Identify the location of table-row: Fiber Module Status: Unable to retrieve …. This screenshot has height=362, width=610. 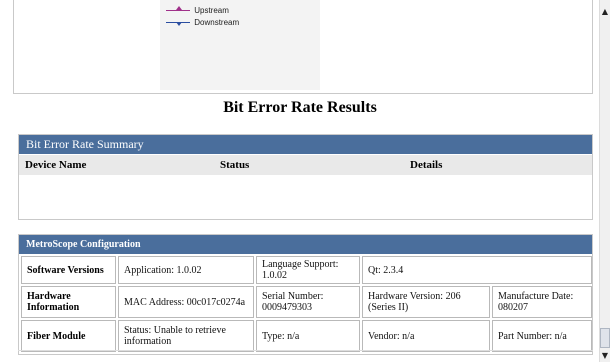
(306, 336).